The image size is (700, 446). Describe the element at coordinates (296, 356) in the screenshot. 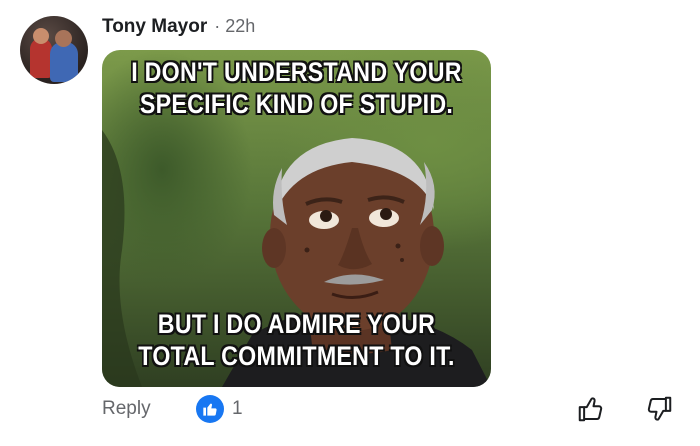

I see `meme-bottom-line-2: TOTAL COMMITMENT TO IT.` at that location.